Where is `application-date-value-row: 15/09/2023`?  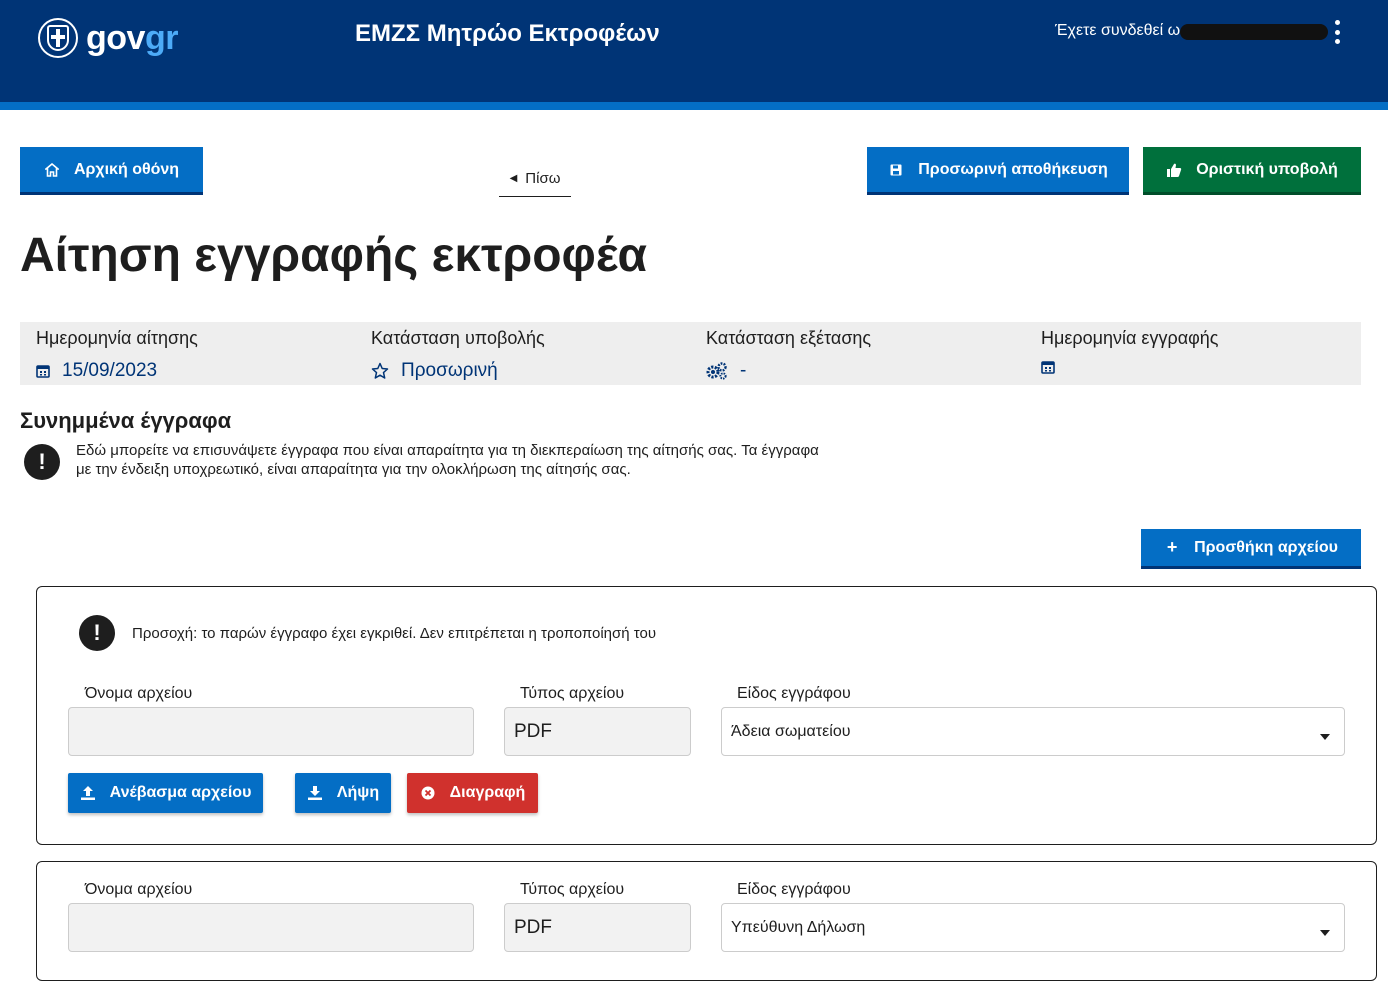
application-date-value-row: 15/09/2023 is located at coordinates (96, 371).